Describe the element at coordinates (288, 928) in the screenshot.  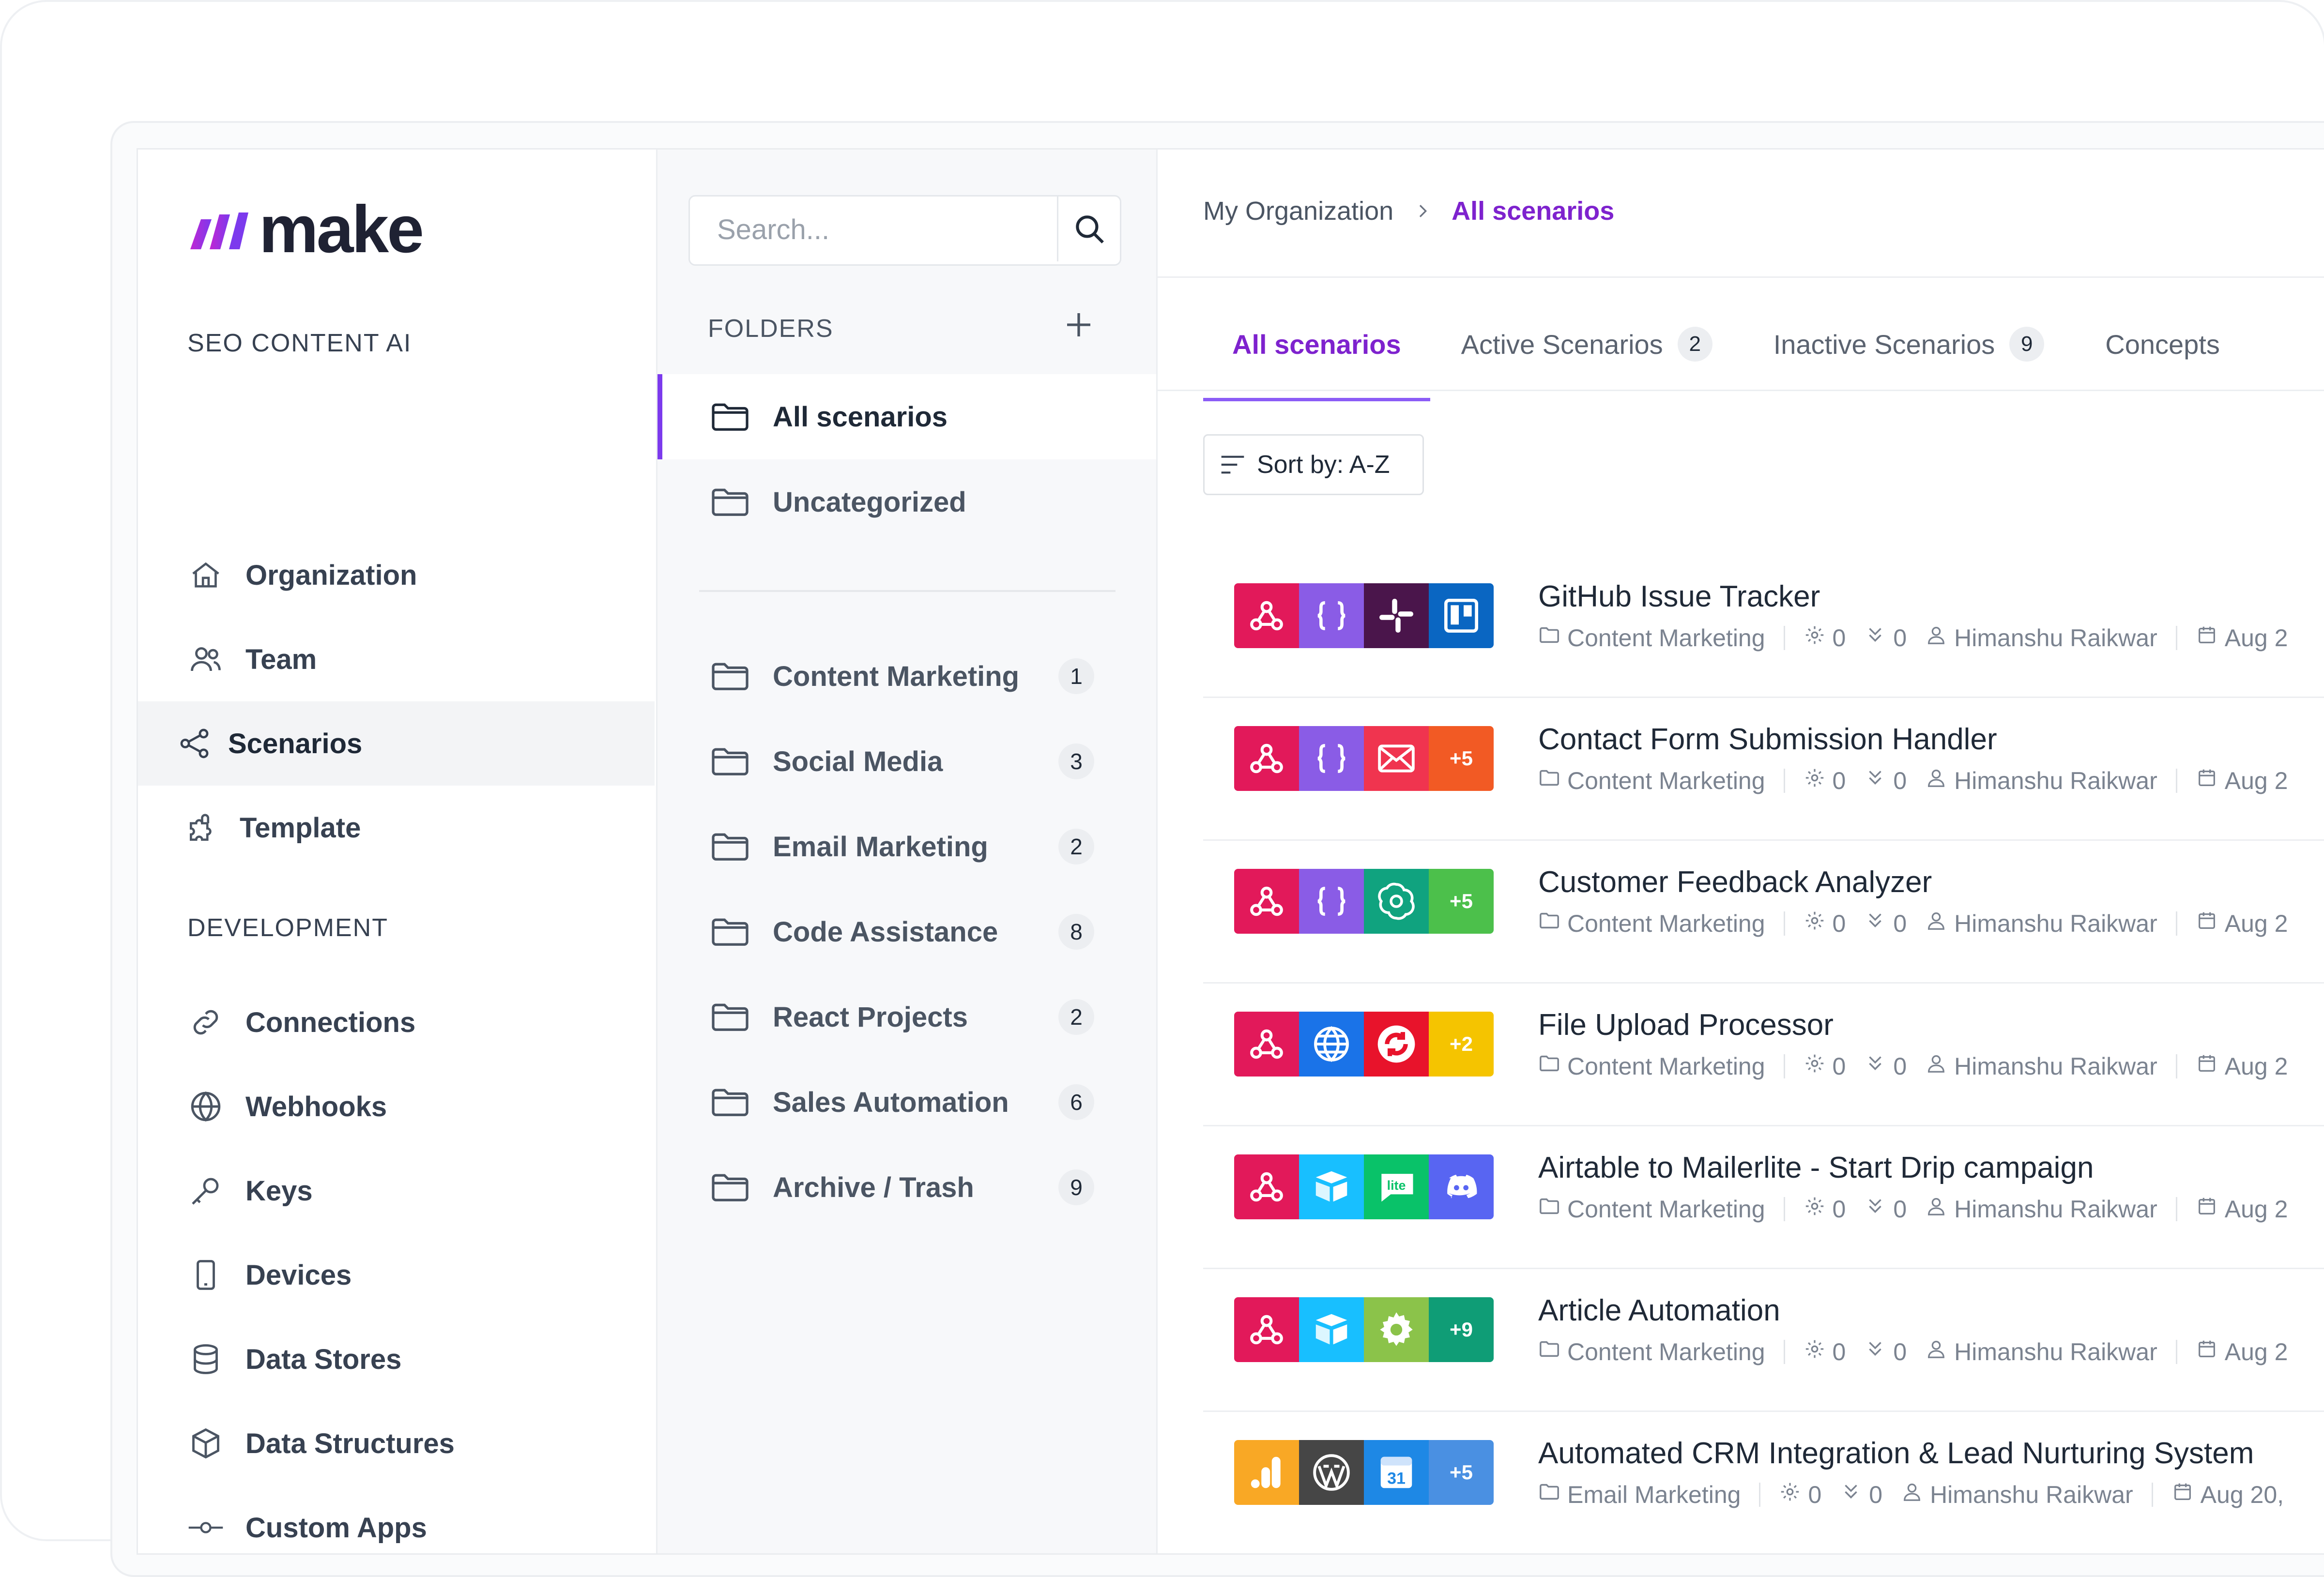
I see `section-title-development: DEVELOPMENT` at that location.